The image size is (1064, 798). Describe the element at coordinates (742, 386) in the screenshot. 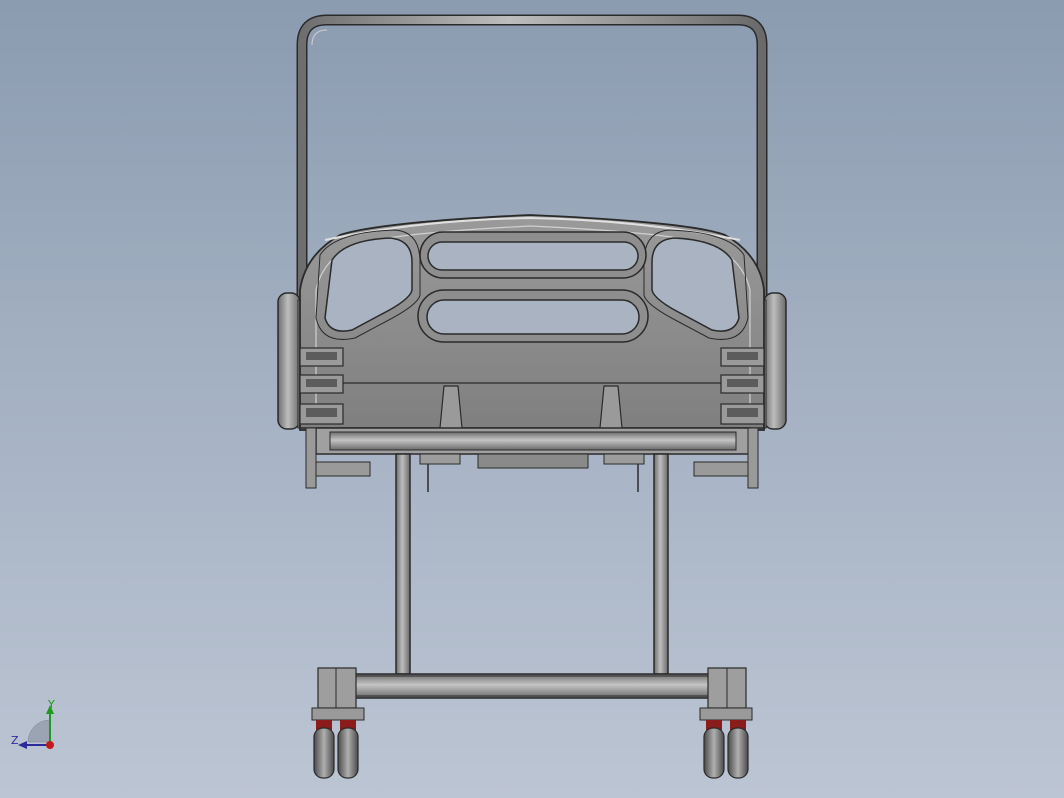

I see `rail-latch-right` at that location.